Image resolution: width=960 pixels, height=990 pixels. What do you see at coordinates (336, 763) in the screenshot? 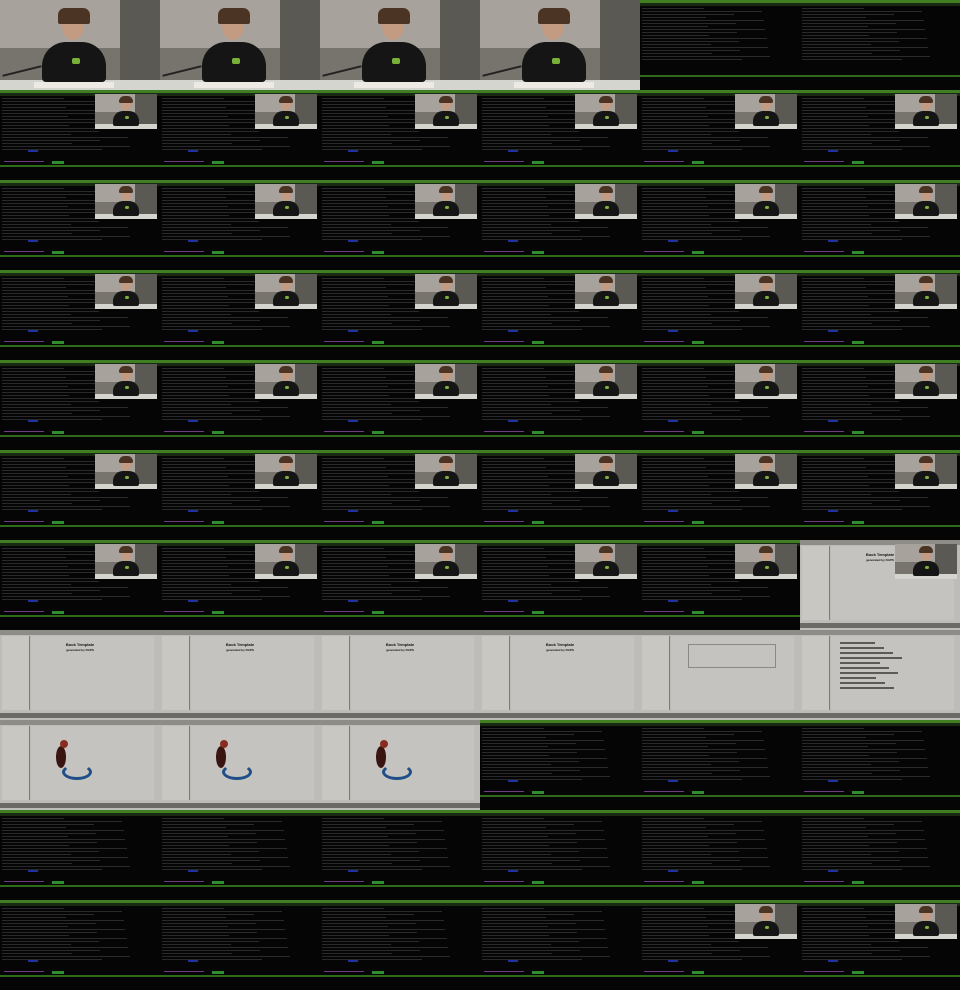
I see `pdf-sidebar` at bounding box center [336, 763].